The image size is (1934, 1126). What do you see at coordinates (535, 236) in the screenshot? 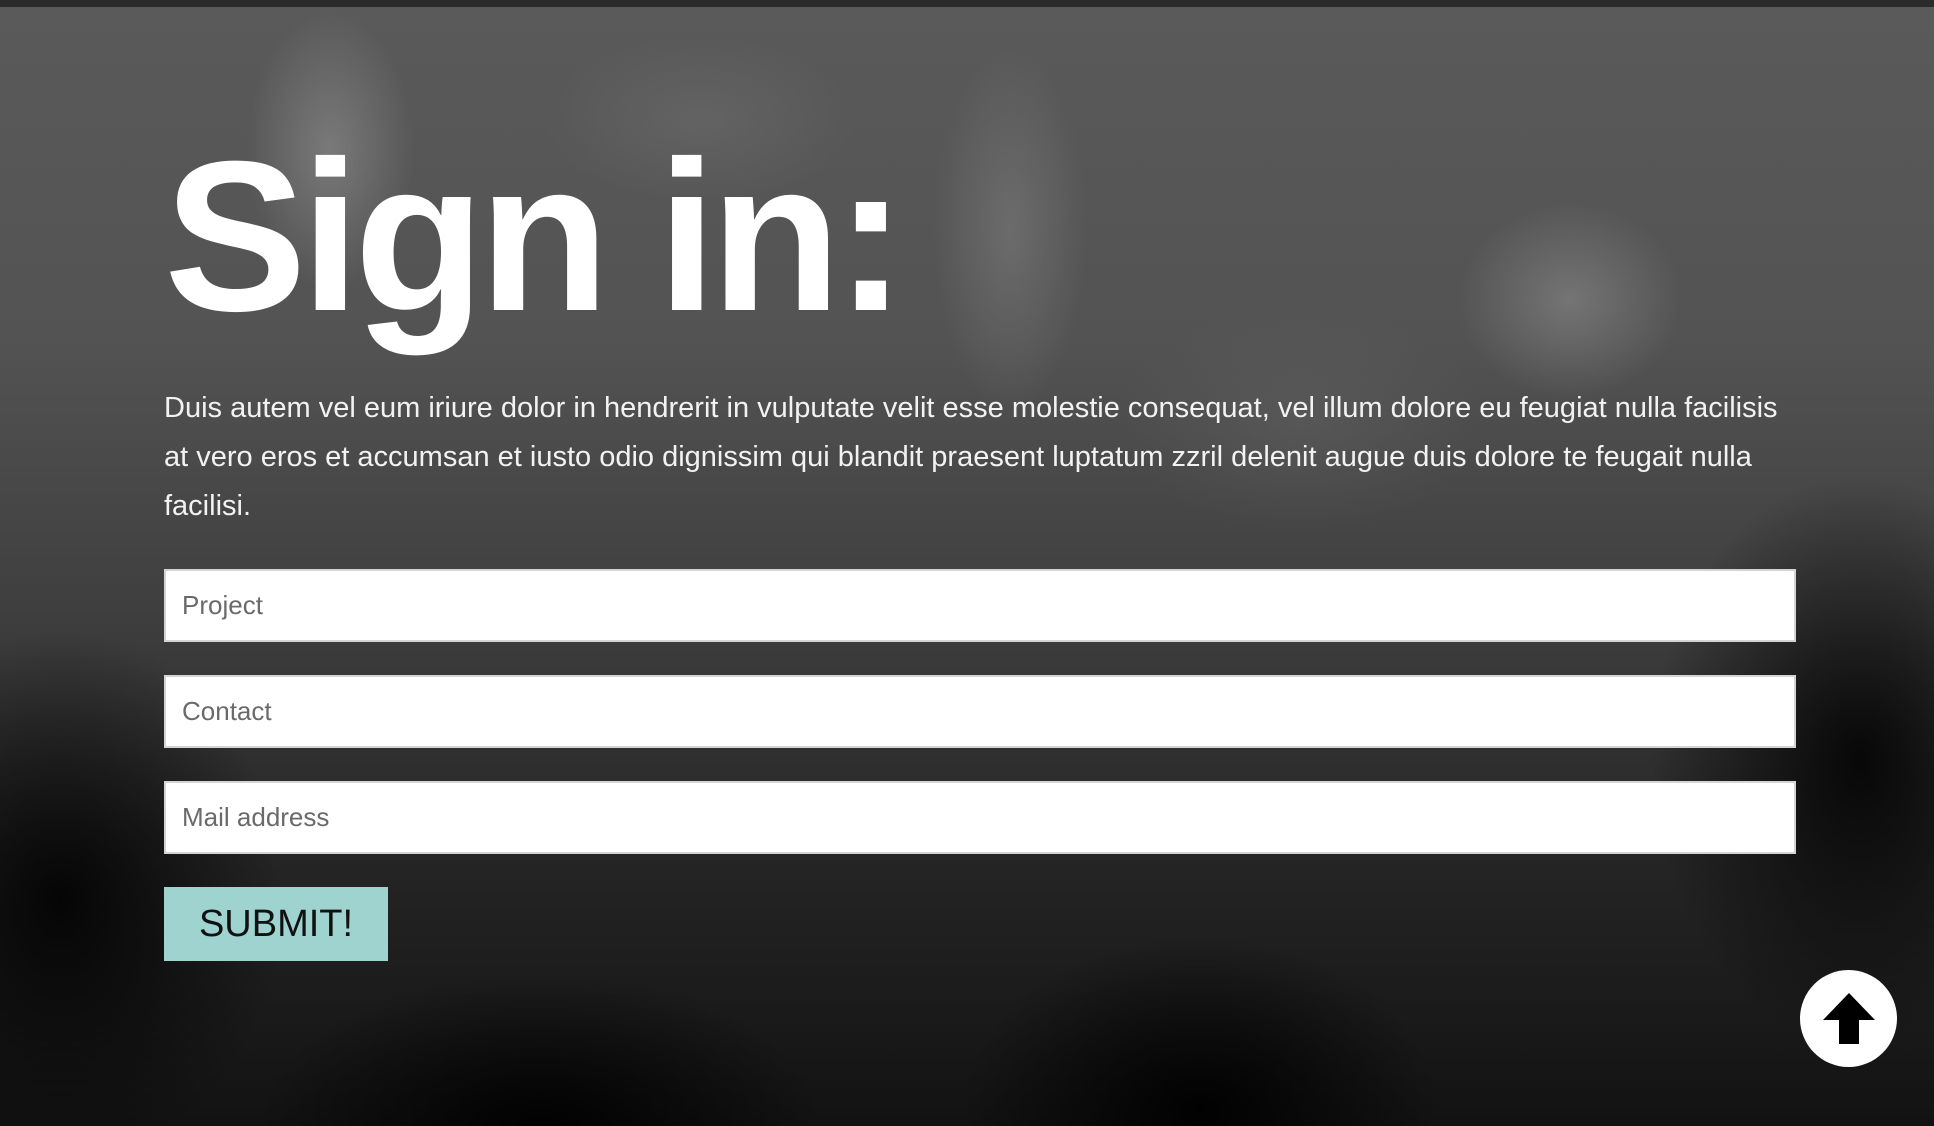
I see `page-title: Sign in:` at bounding box center [535, 236].